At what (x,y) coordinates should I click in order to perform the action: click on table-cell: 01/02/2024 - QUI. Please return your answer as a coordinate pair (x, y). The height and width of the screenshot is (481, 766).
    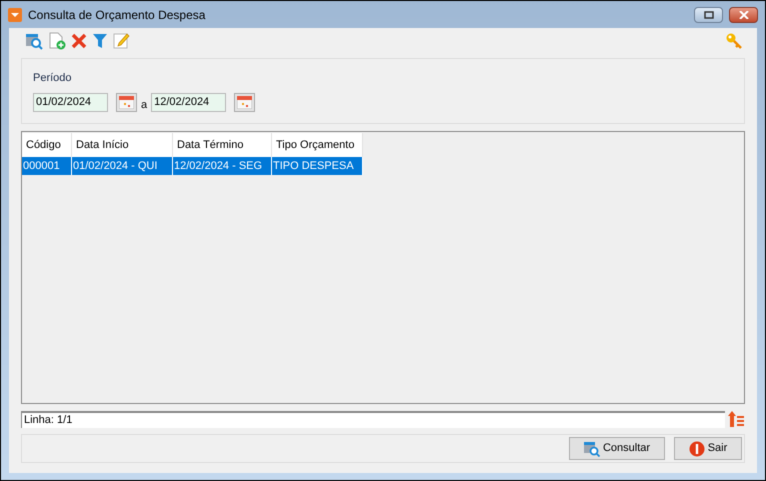
    Looking at the image, I should click on (122, 166).